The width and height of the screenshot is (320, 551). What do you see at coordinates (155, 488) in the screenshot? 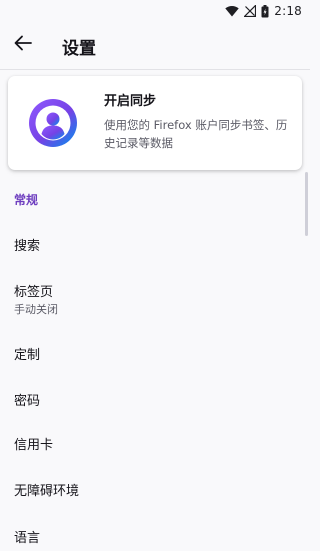
I see `settings-item-accessibility: 无障碍环境` at bounding box center [155, 488].